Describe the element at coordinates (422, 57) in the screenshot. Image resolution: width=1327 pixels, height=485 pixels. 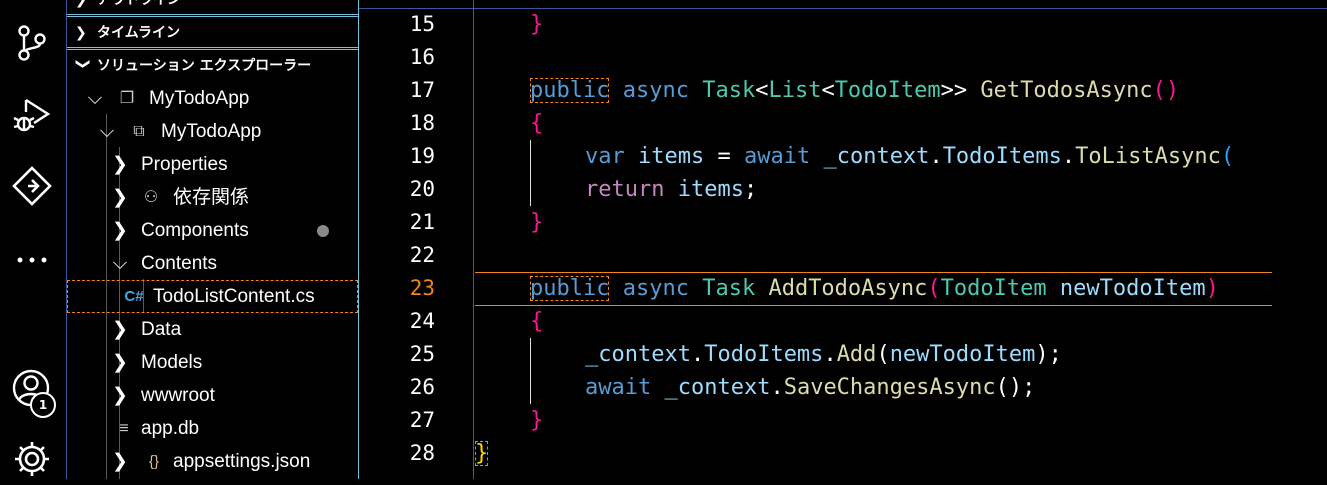
I see `line-number: 16` at that location.